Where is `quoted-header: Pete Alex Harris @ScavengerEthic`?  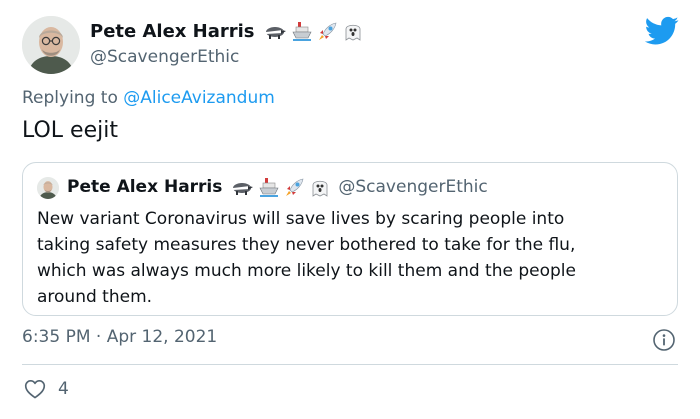
quoted-header: Pete Alex Harris @ScavengerEthic is located at coordinates (277, 187).